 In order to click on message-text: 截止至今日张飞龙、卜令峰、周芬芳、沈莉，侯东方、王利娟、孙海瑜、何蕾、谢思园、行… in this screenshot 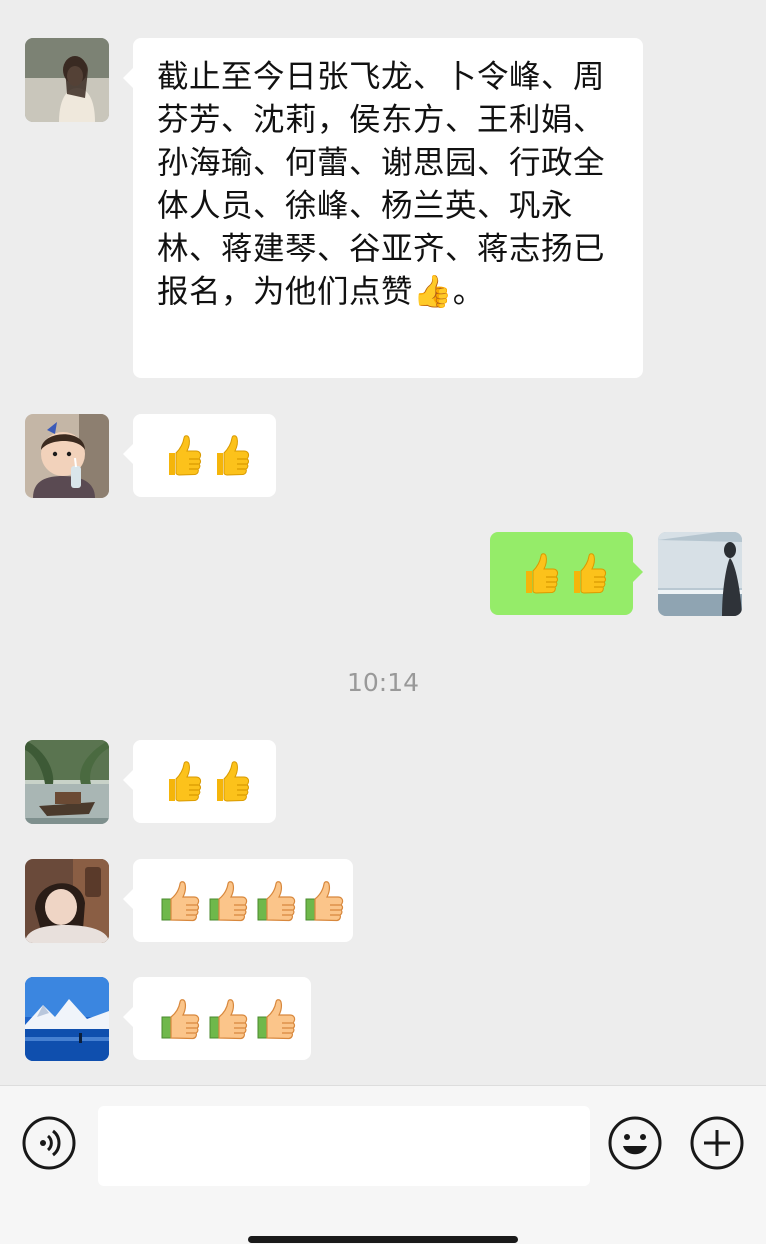, I will do `click(381, 184)`.